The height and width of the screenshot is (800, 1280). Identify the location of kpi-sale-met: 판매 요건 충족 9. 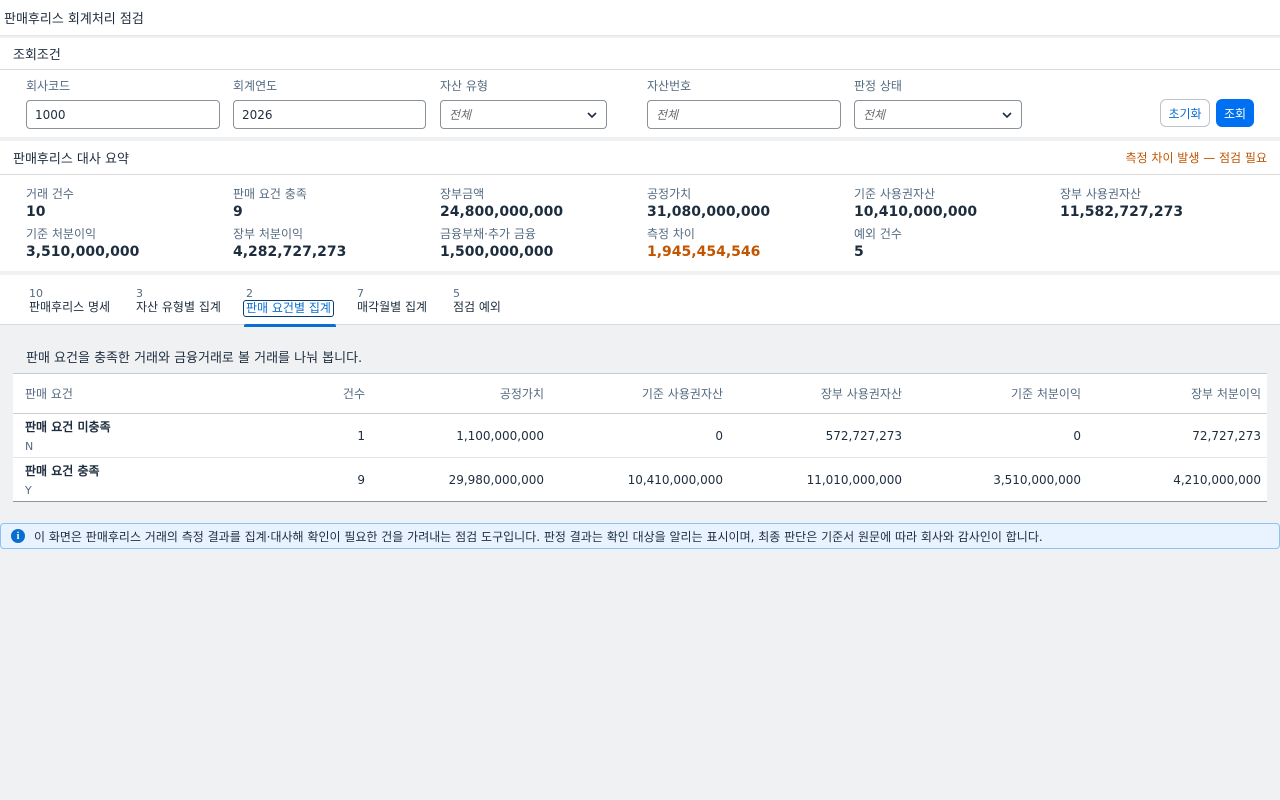
(270, 204).